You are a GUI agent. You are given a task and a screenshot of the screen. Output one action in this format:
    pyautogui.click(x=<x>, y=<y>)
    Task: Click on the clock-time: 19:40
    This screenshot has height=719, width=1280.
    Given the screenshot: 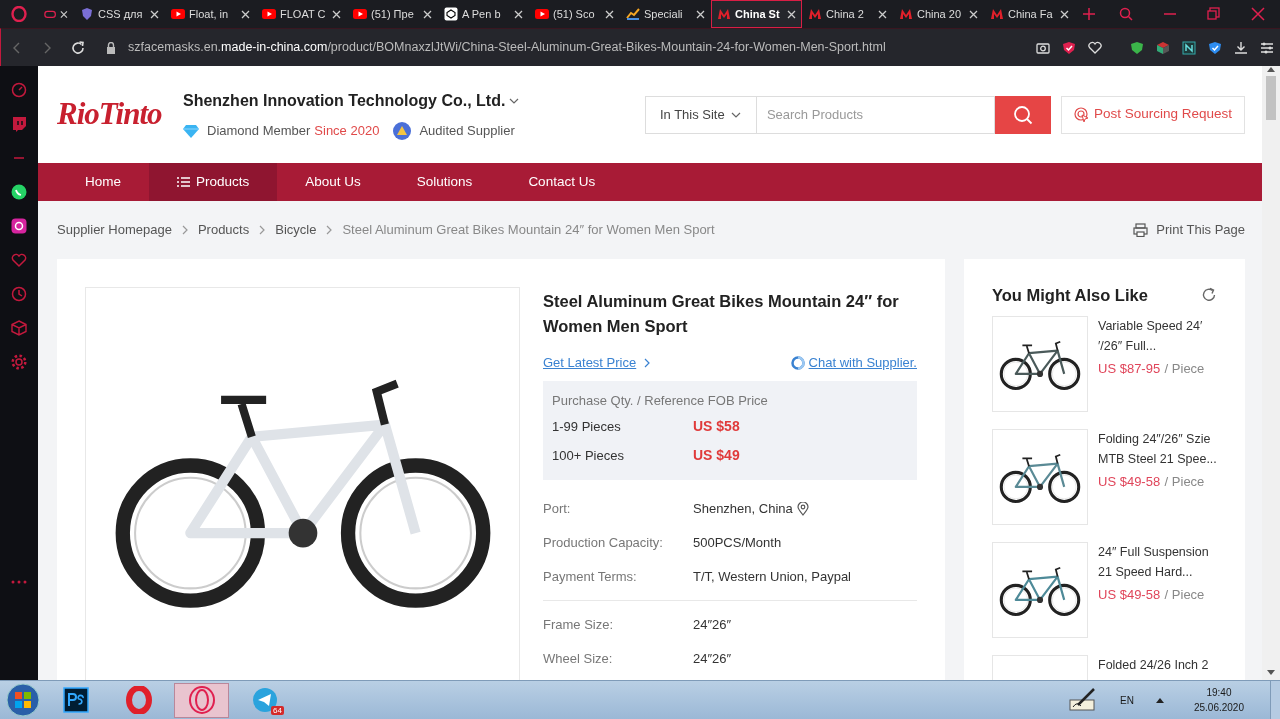 What is the action you would take?
    pyautogui.click(x=1219, y=693)
    